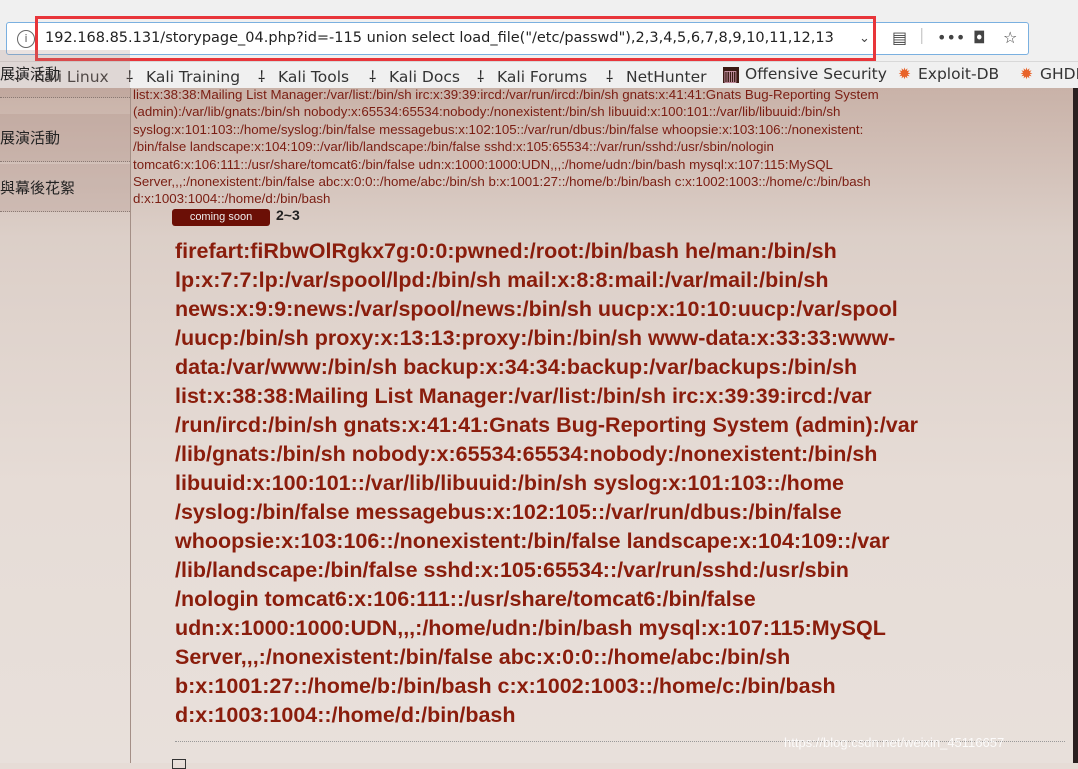 The height and width of the screenshot is (769, 1078). Describe the element at coordinates (951, 37) in the screenshot. I see `more-icon: •••` at that location.